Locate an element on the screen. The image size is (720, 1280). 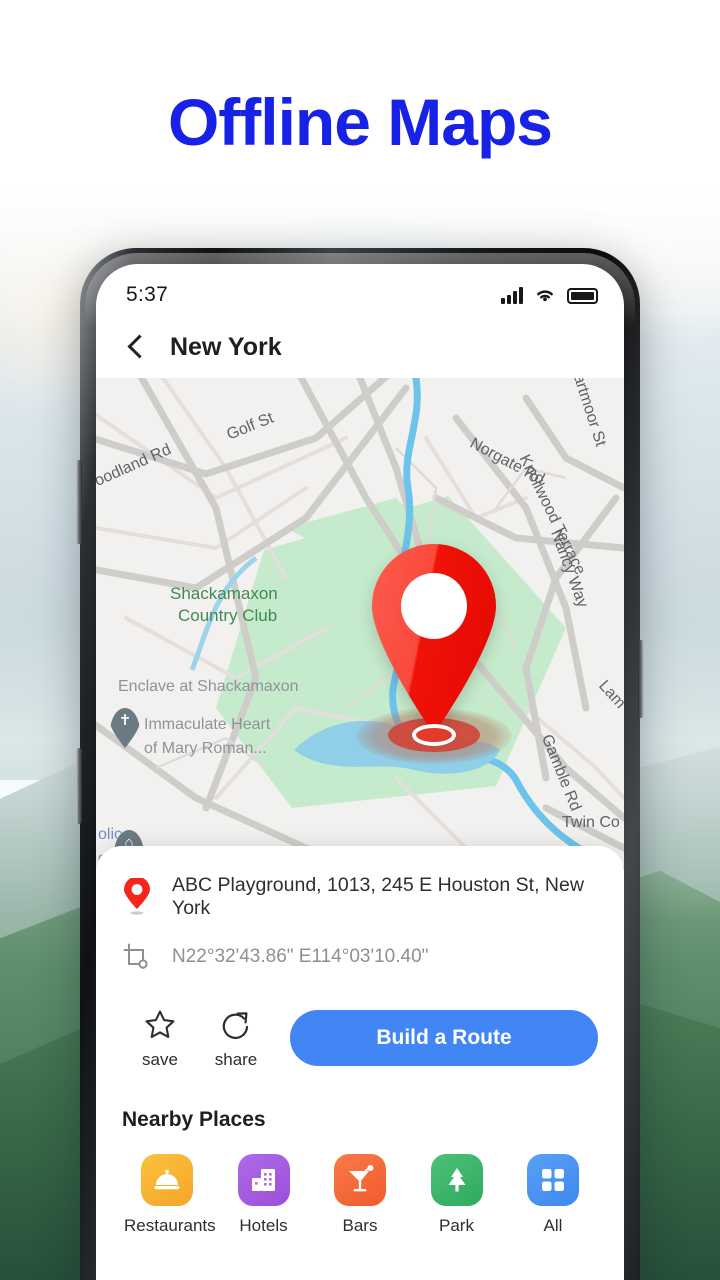
nearby-category-hotels: Hotels is located at coordinates (264, 1195).